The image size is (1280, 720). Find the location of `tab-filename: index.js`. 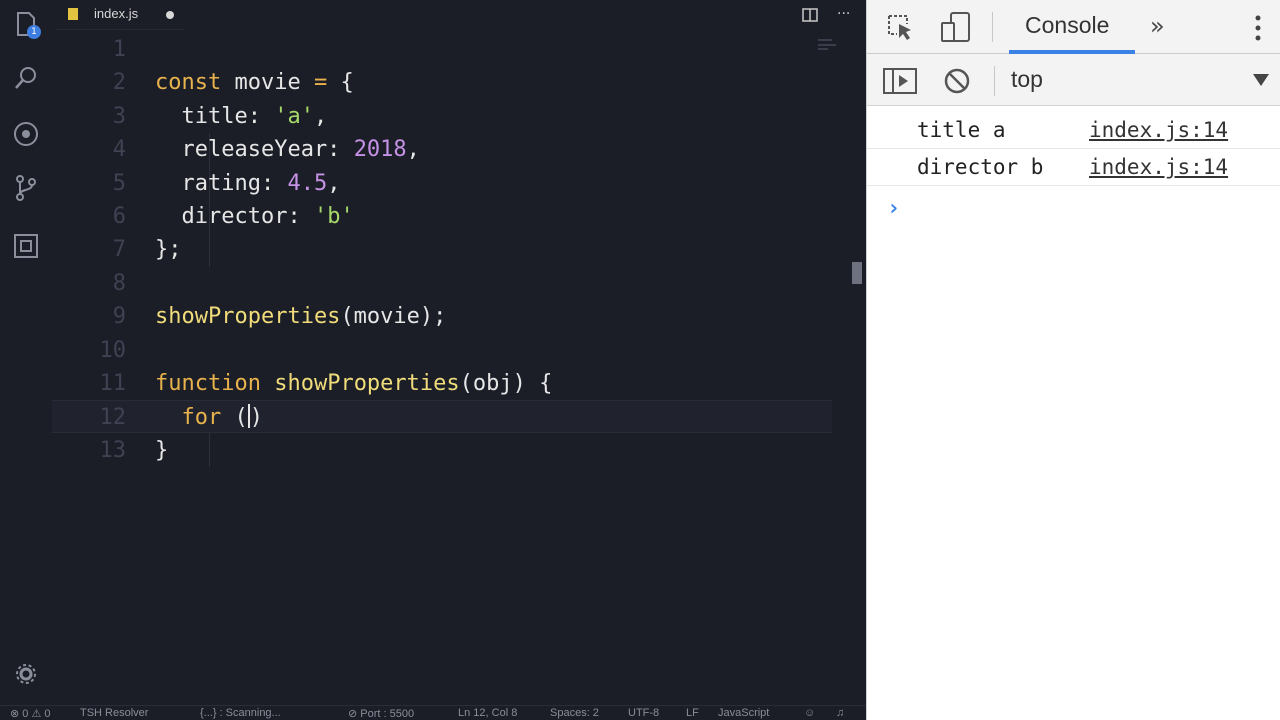

tab-filename: index.js is located at coordinates (116, 13).